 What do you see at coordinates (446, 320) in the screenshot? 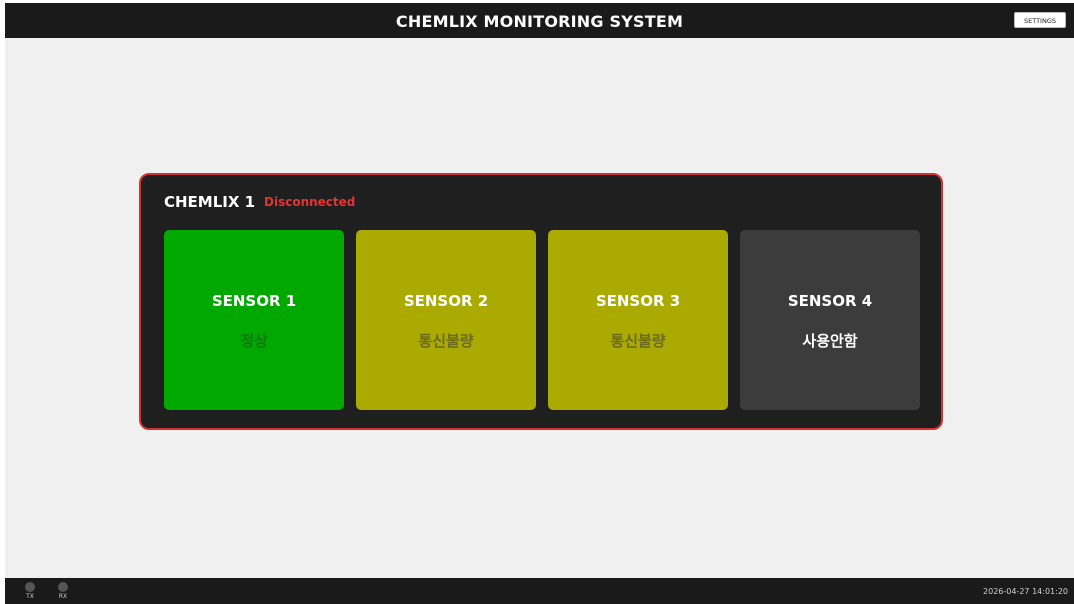
I see `sensor-tile-2: SENSOR 2 통신불량` at bounding box center [446, 320].